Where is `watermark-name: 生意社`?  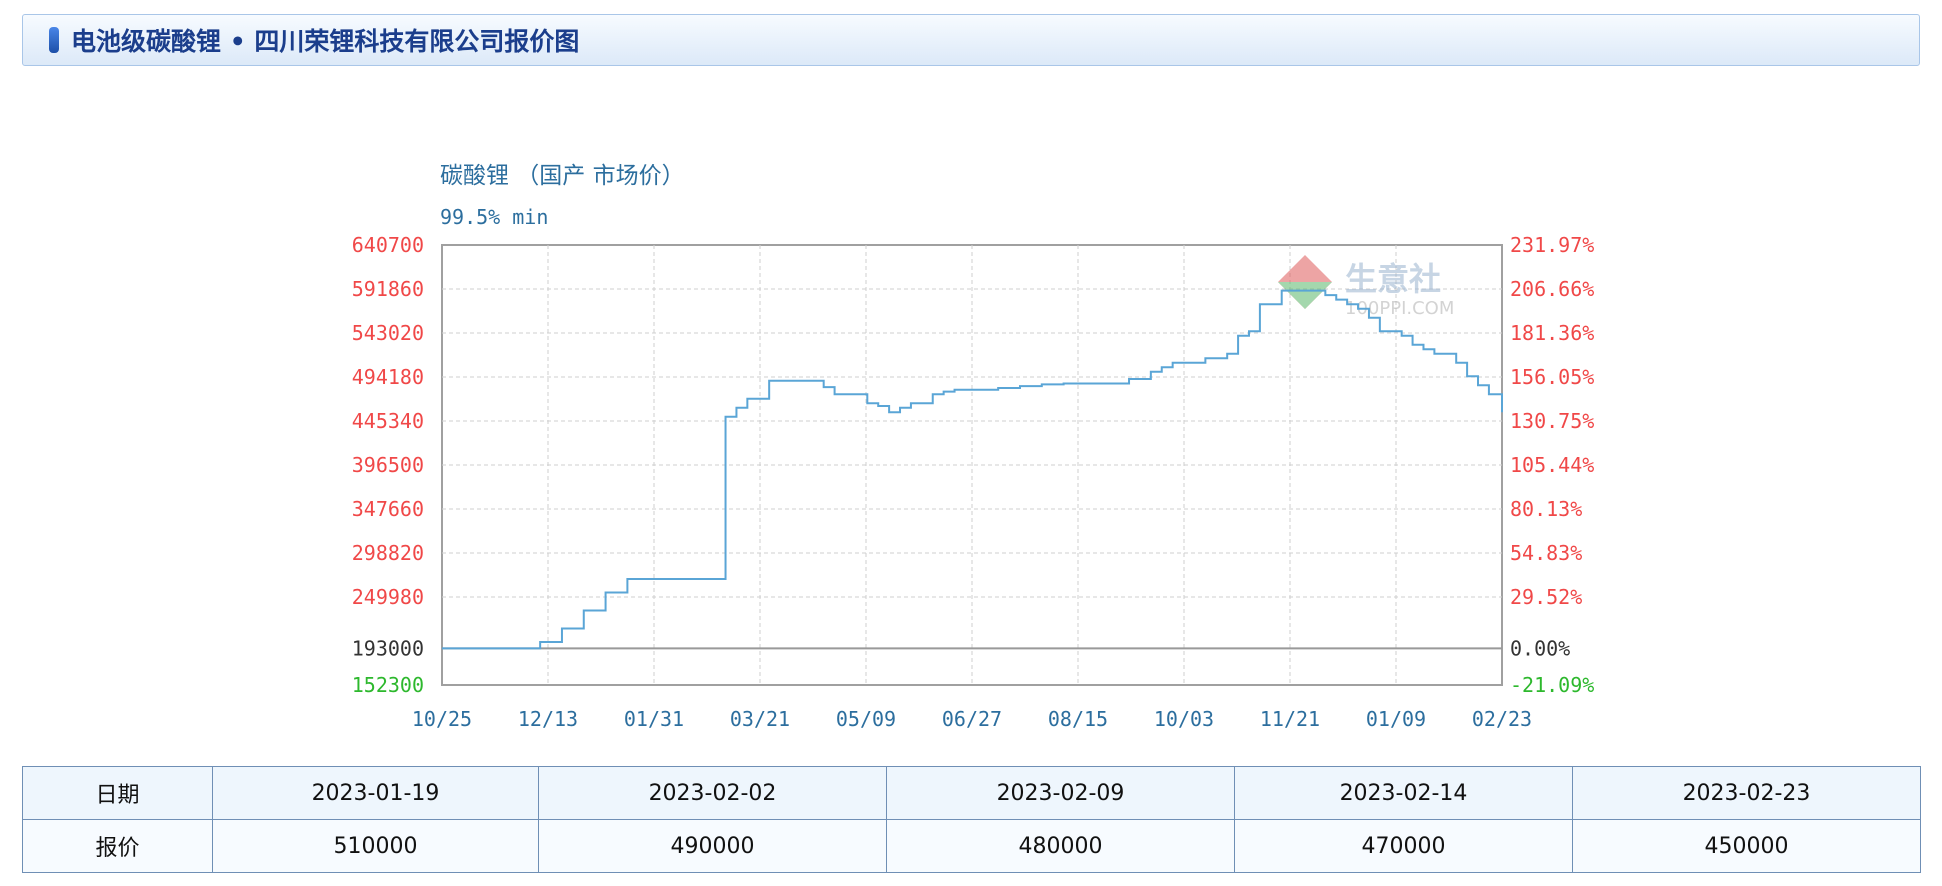
watermark-name: 生意社 is located at coordinates (1393, 279).